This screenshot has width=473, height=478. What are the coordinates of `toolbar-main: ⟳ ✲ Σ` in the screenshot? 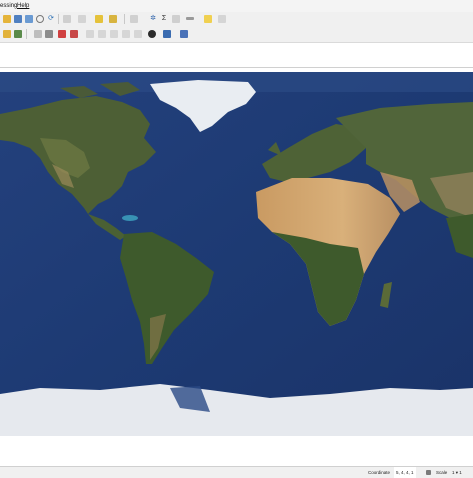 It's located at (236, 20).